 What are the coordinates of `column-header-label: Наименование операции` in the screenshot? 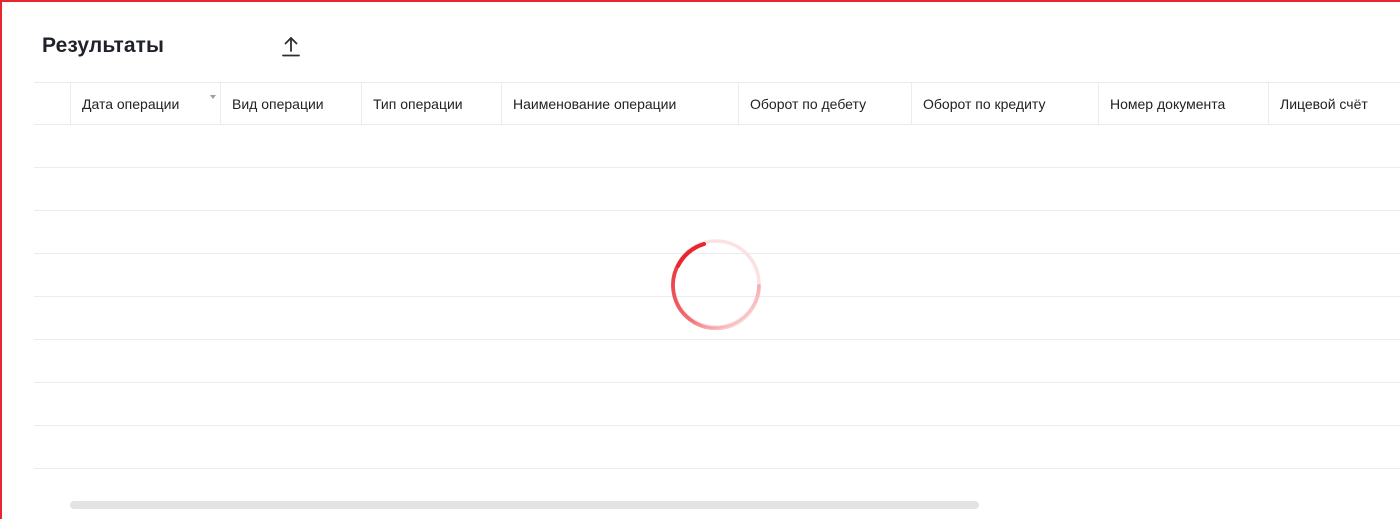 It's located at (595, 103).